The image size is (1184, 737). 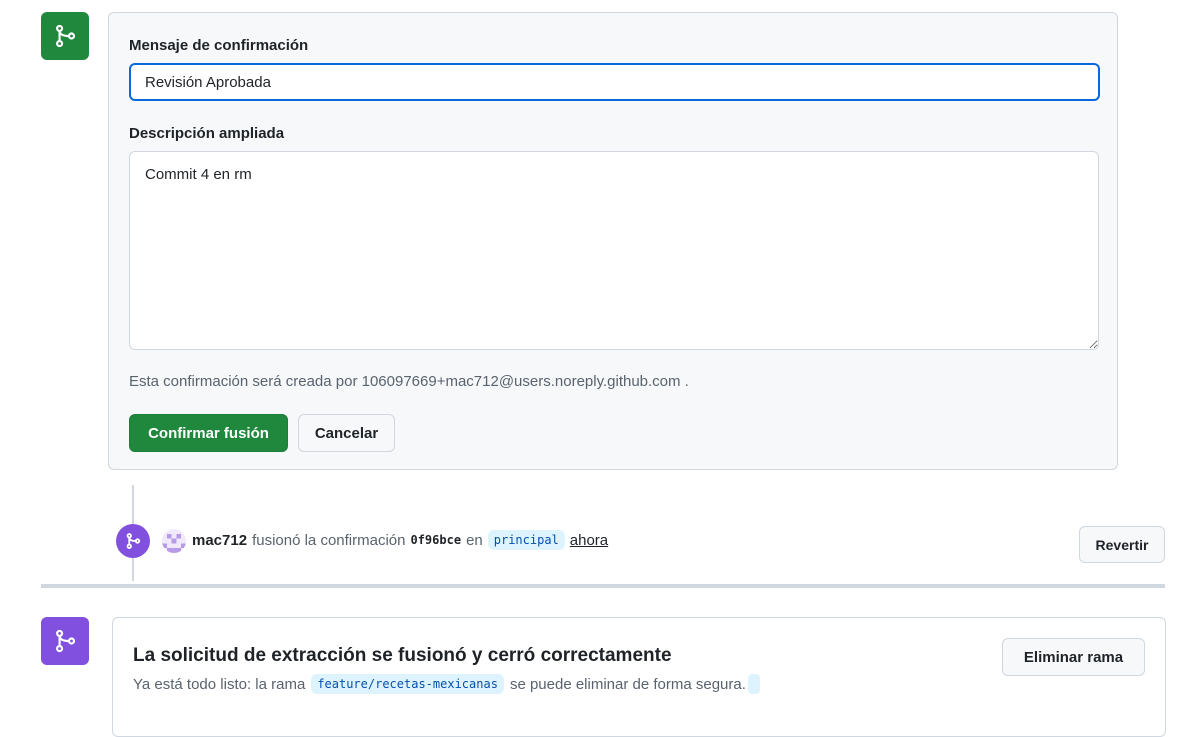 I want to click on commit-sha-link: 0f96bce, so click(x=435, y=540).